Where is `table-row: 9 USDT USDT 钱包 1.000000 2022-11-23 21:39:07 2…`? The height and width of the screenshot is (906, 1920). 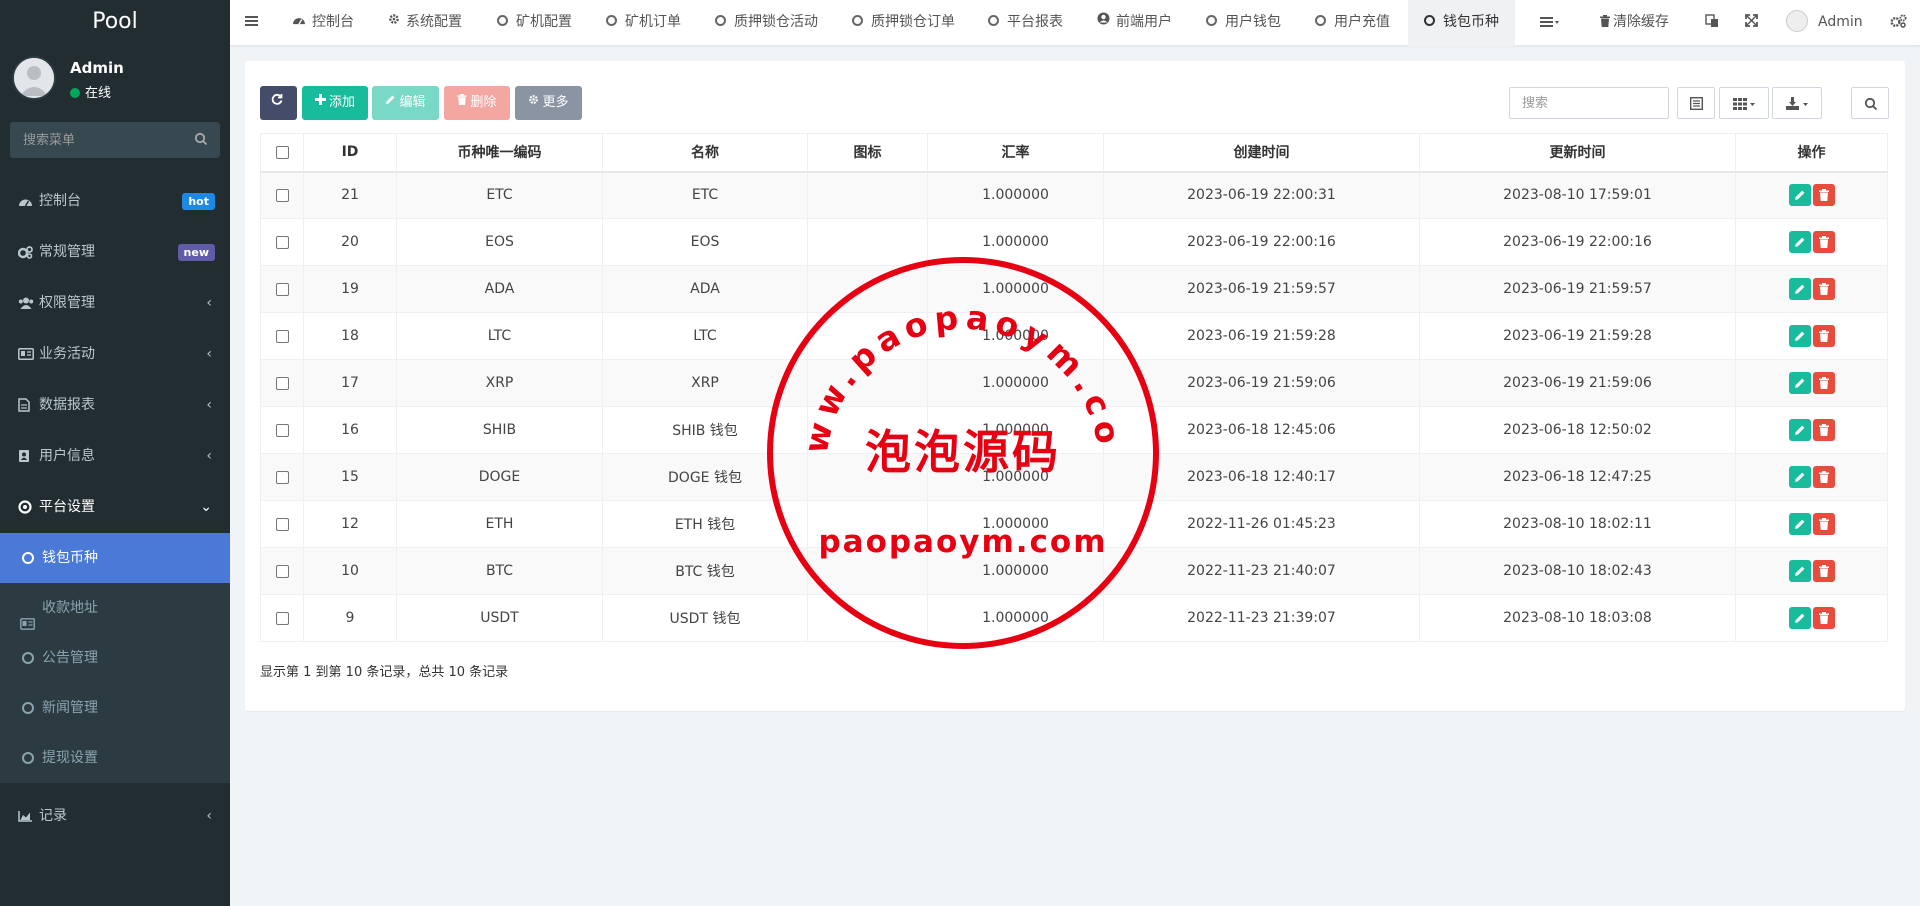 table-row: 9 USDT USDT 钱包 1.000000 2022-11-23 21:39:07 2… is located at coordinates (1074, 618).